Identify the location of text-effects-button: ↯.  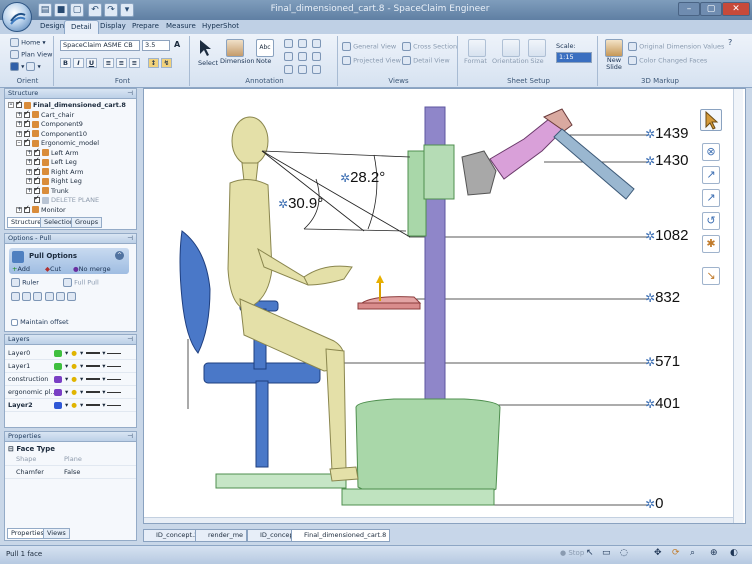
(166, 63).